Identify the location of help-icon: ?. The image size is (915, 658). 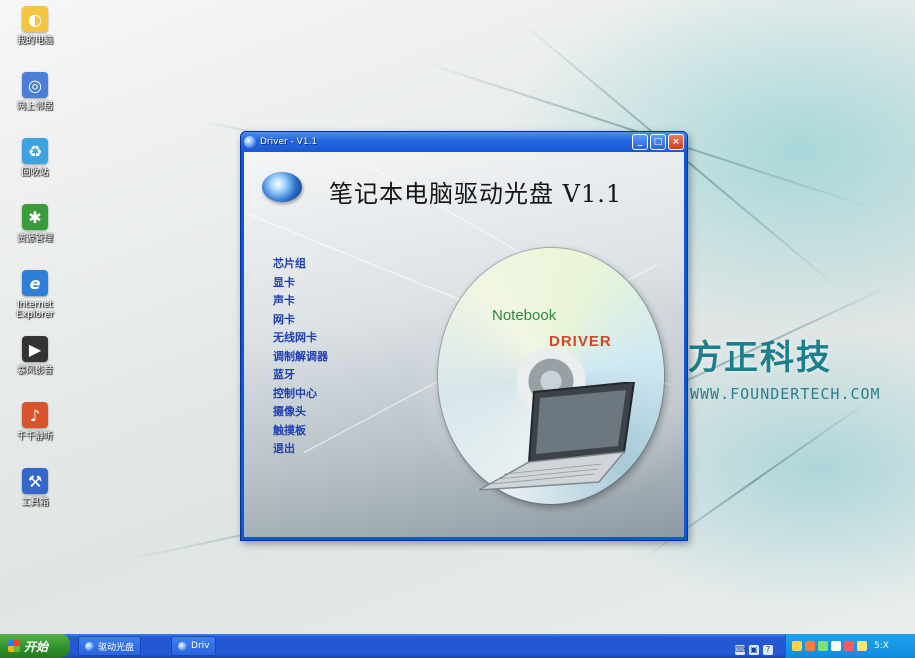
(768, 650).